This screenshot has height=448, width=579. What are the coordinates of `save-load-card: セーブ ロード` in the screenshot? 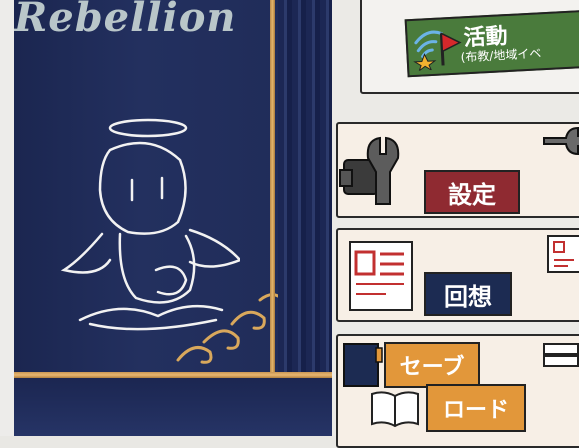 It's located at (457, 391).